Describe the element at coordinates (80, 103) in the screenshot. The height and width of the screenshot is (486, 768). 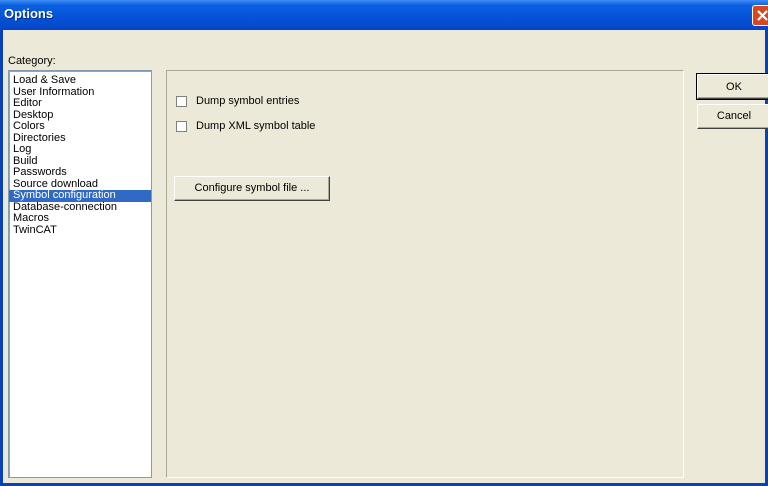
I see `category-item: Editor` at that location.